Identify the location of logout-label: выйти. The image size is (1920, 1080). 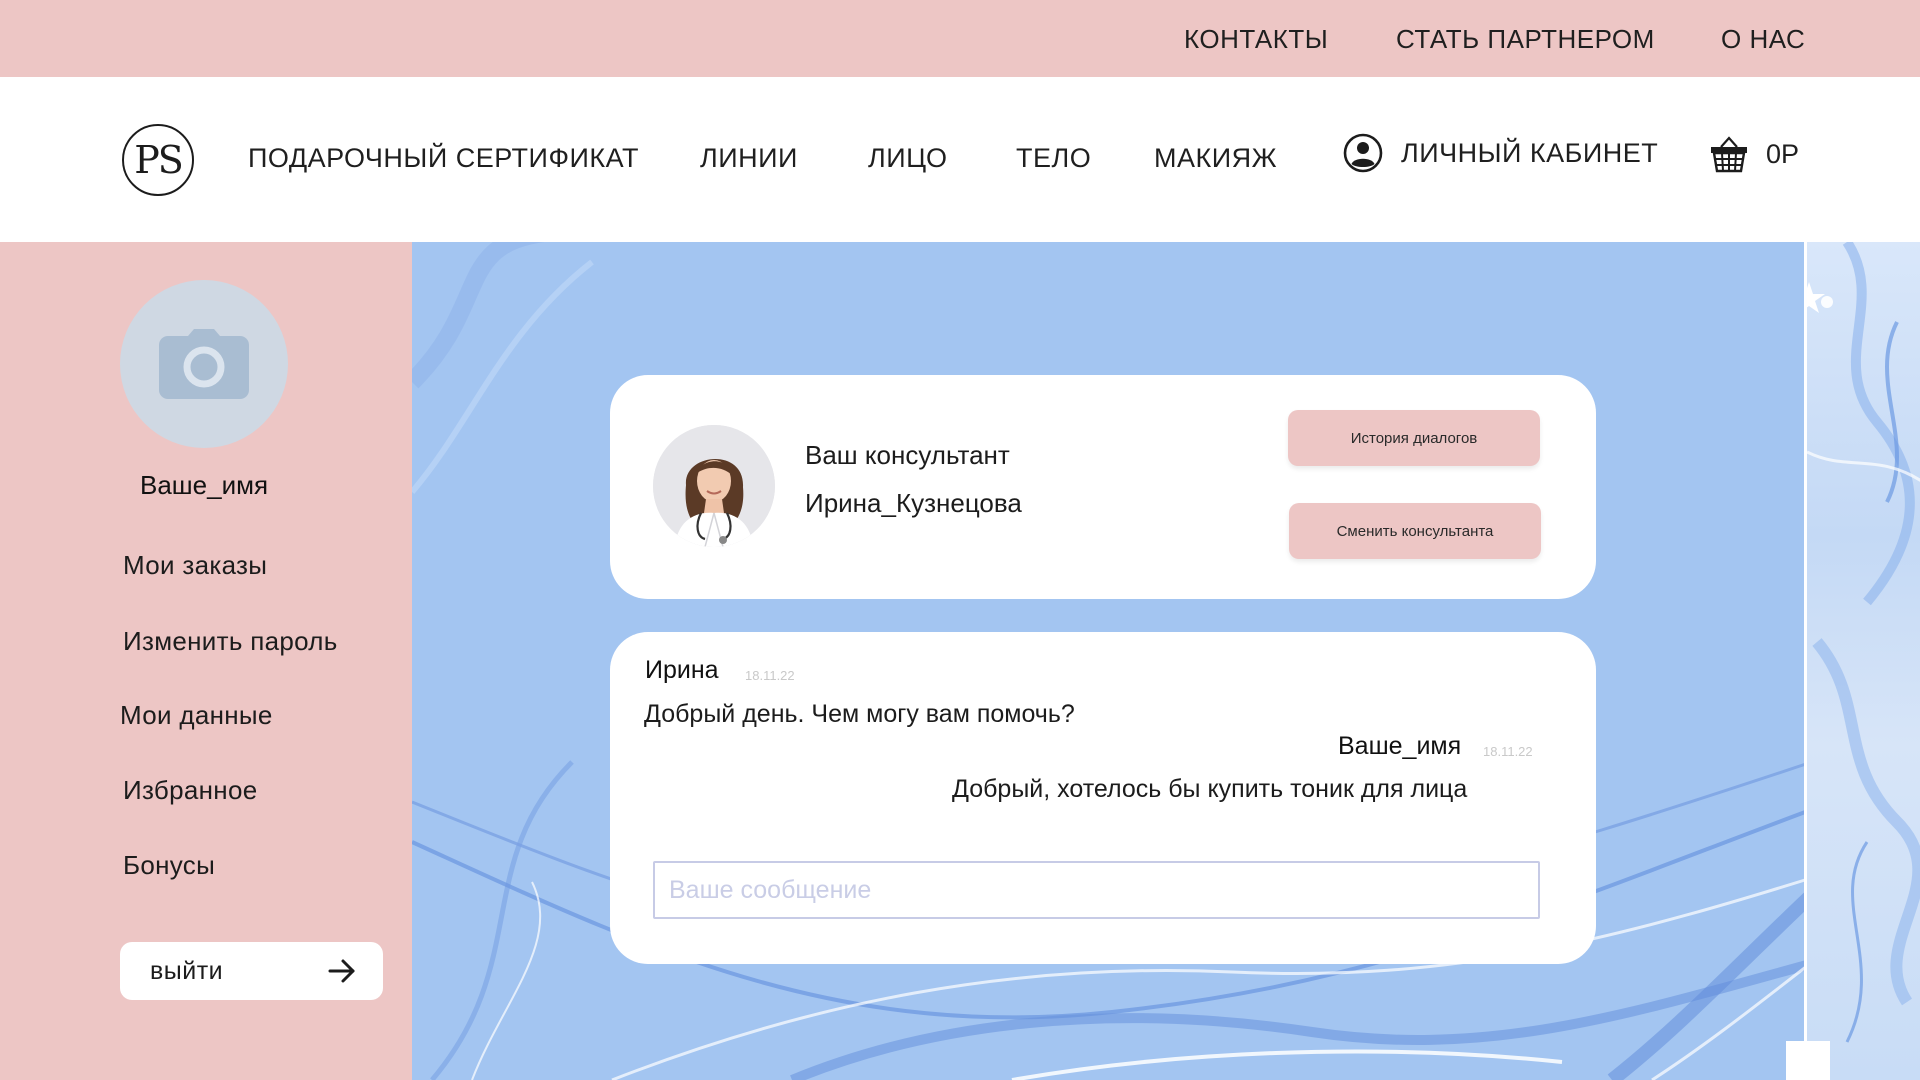
(187, 970).